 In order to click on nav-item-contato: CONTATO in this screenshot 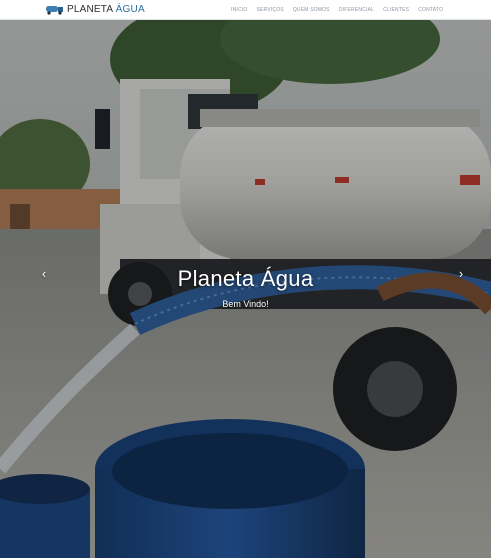, I will do `click(430, 10)`.